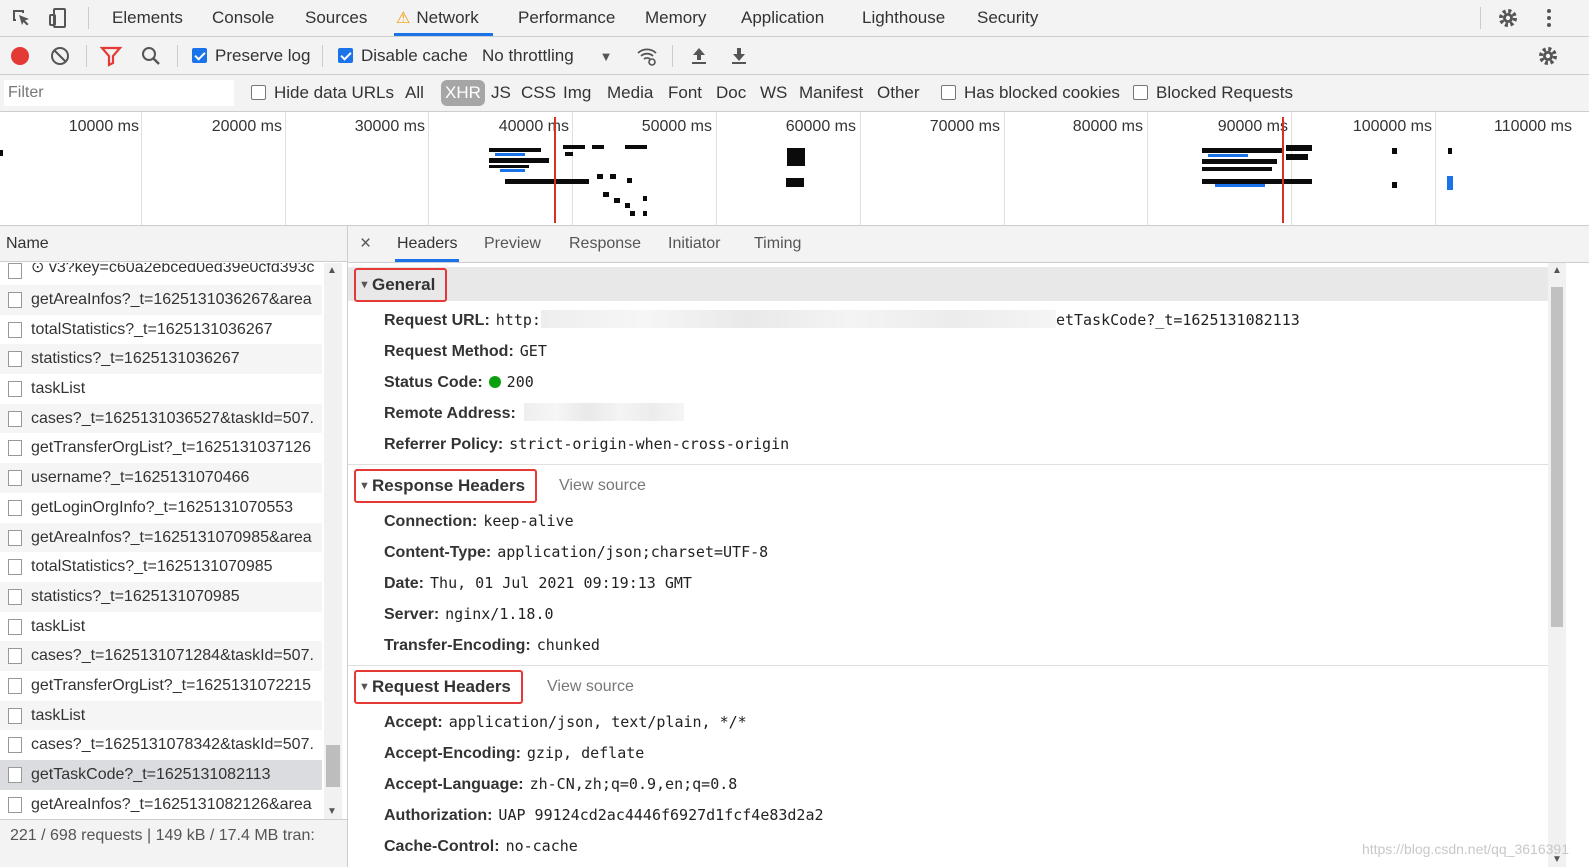 Image resolution: width=1589 pixels, height=867 pixels. Describe the element at coordinates (161, 537) in the screenshot. I see `request-row: getAreaInfos?_t=1625131070985&area` at that location.